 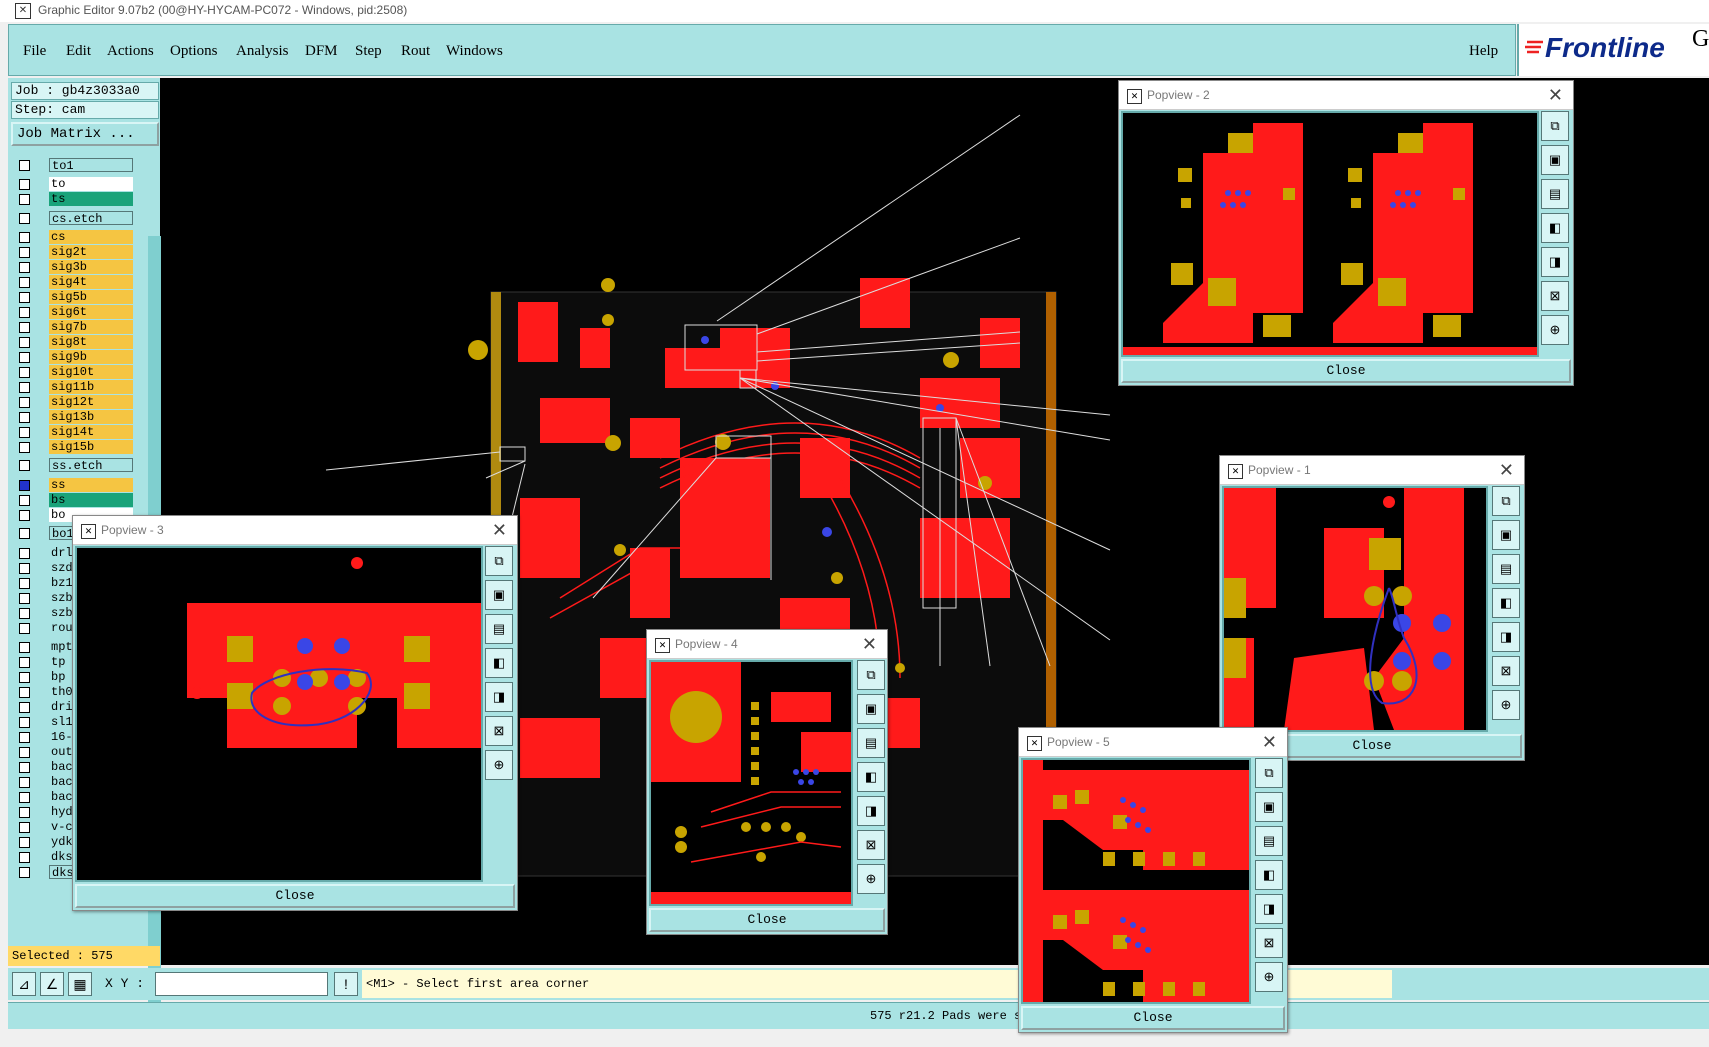 What do you see at coordinates (52, 984) in the screenshot?
I see `measure-icon: ∠` at bounding box center [52, 984].